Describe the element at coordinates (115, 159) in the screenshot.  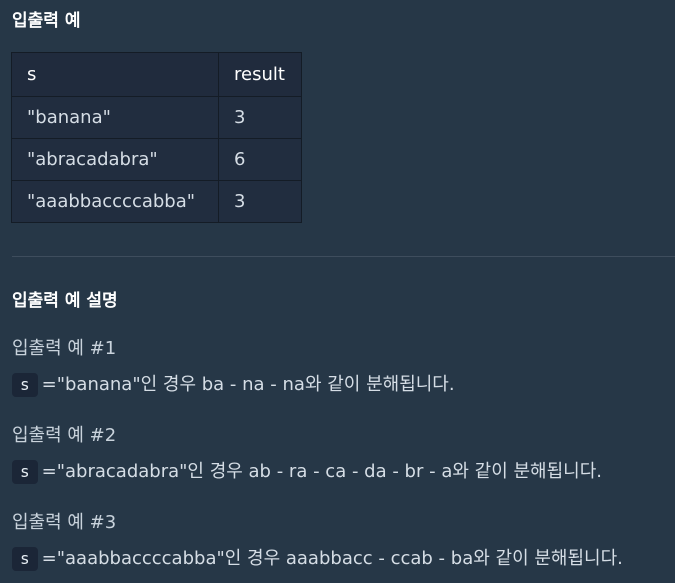
I see `cell-s: "abracadabra"` at that location.